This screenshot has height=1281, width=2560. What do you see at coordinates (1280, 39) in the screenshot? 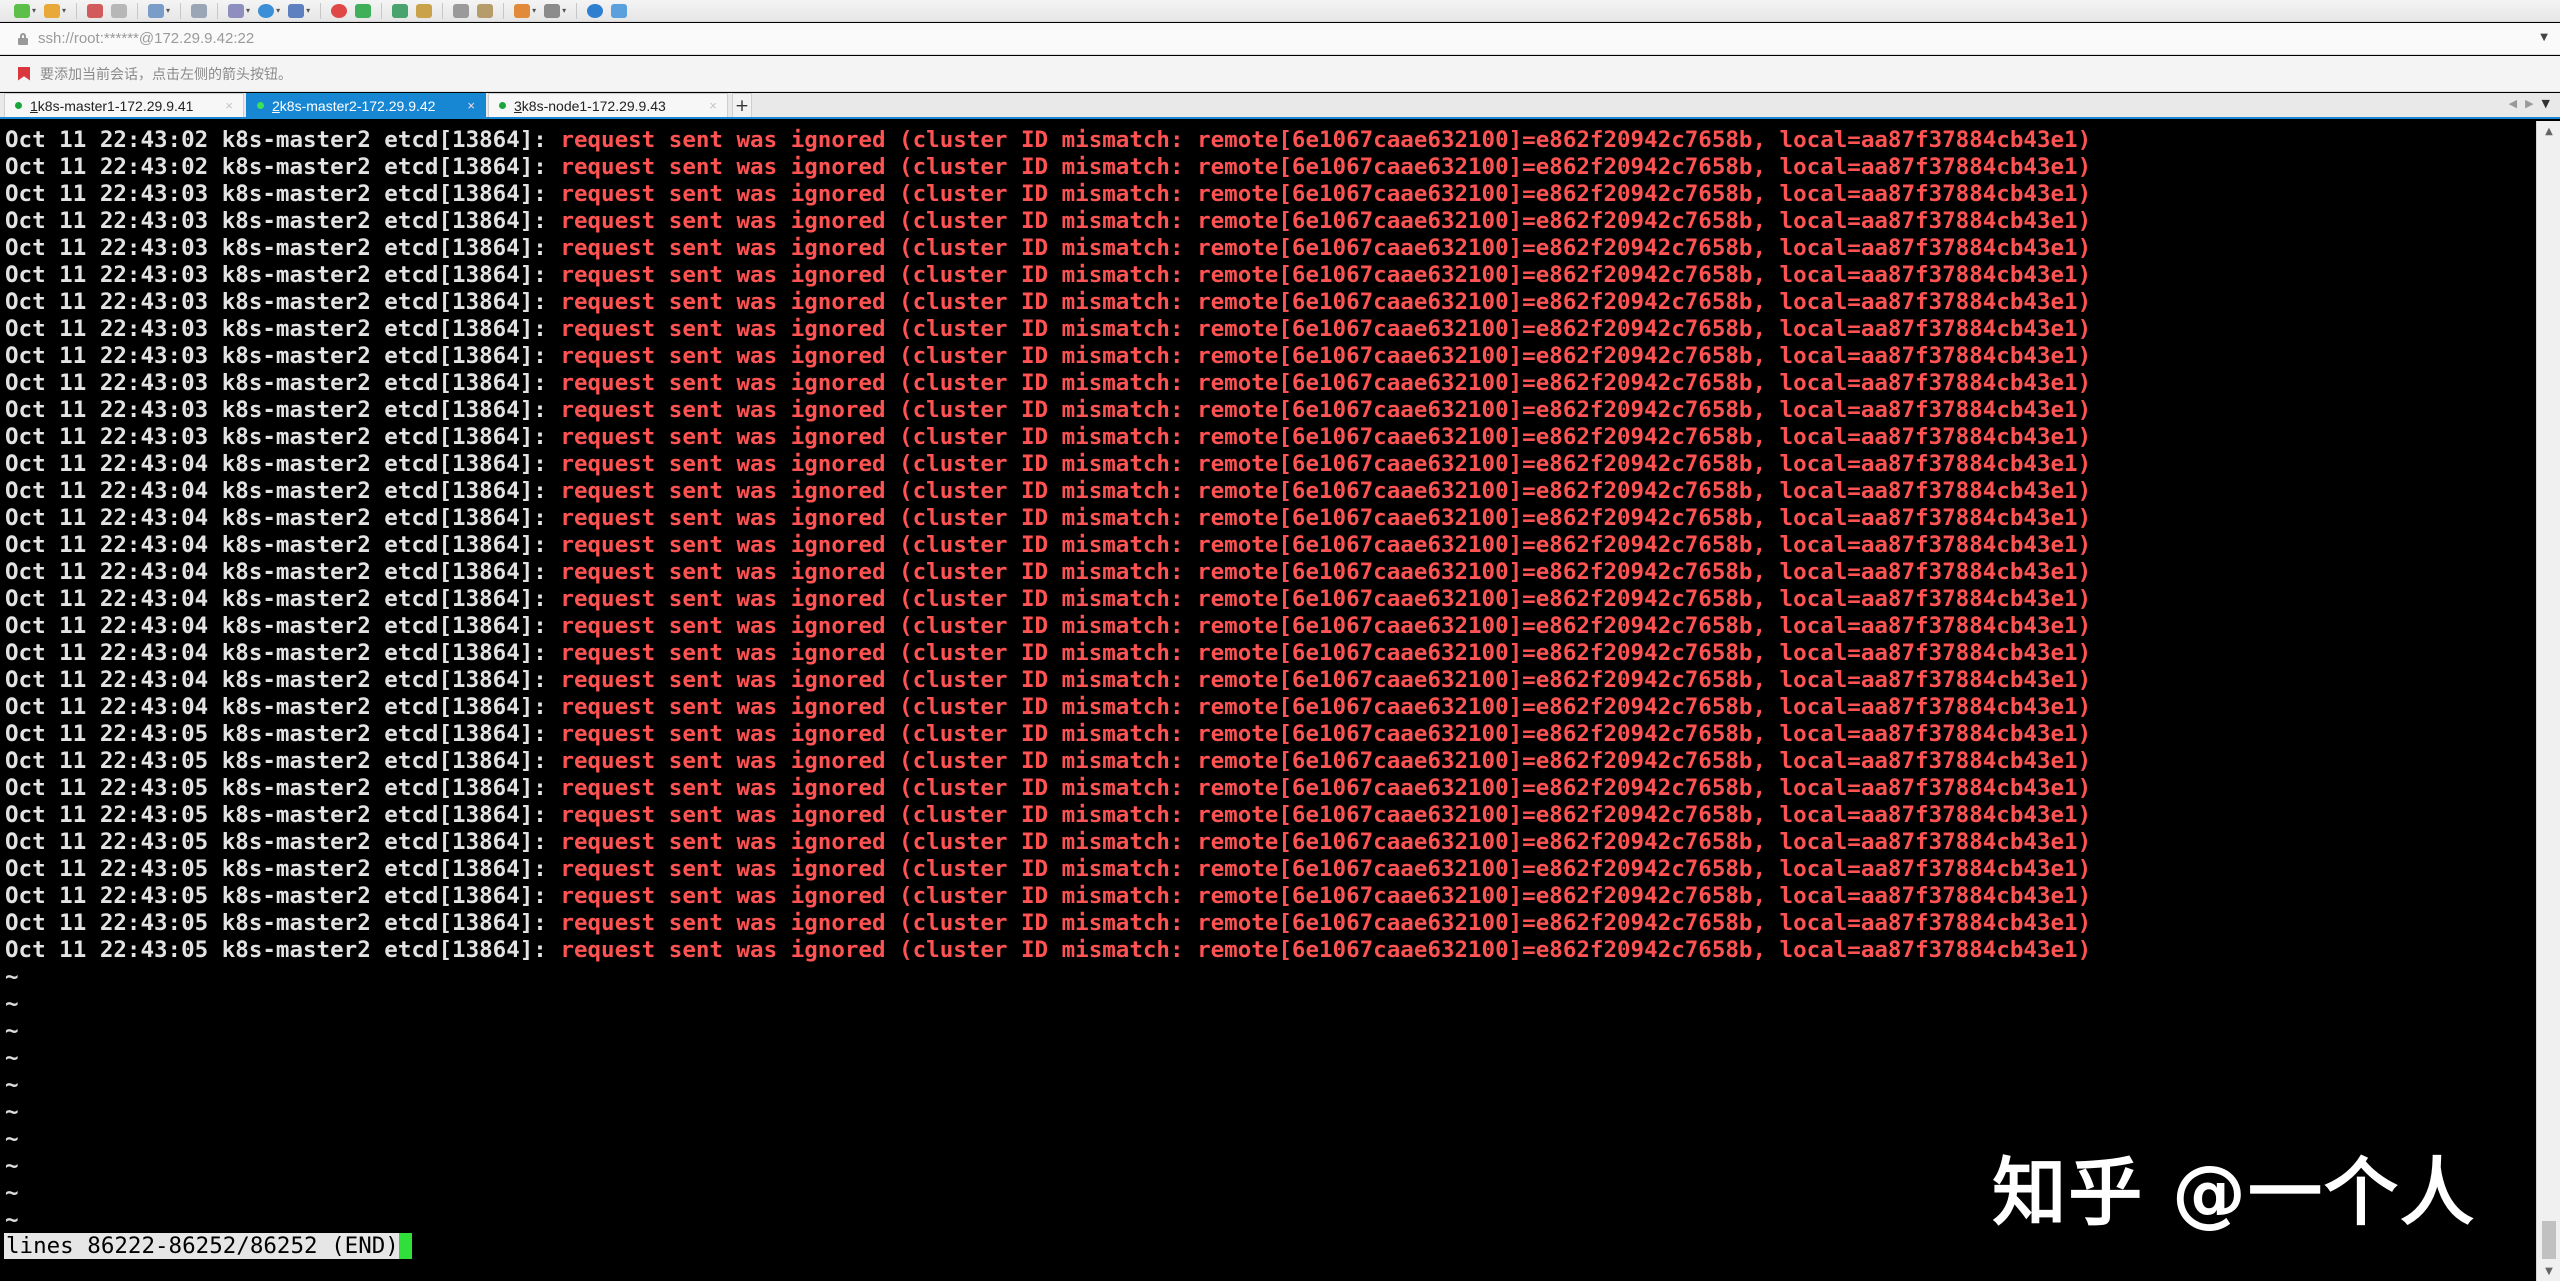
I see `address-bar: ssh://root:******@172.29.9.42:22 ▼` at bounding box center [1280, 39].